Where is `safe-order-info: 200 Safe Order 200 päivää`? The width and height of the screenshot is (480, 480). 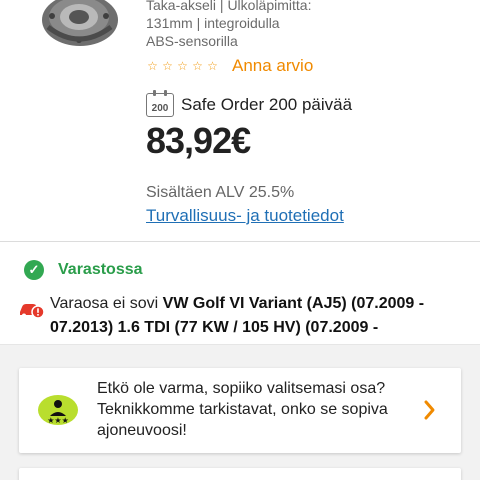 safe-order-info: 200 Safe Order 200 päivää is located at coordinates (249, 104).